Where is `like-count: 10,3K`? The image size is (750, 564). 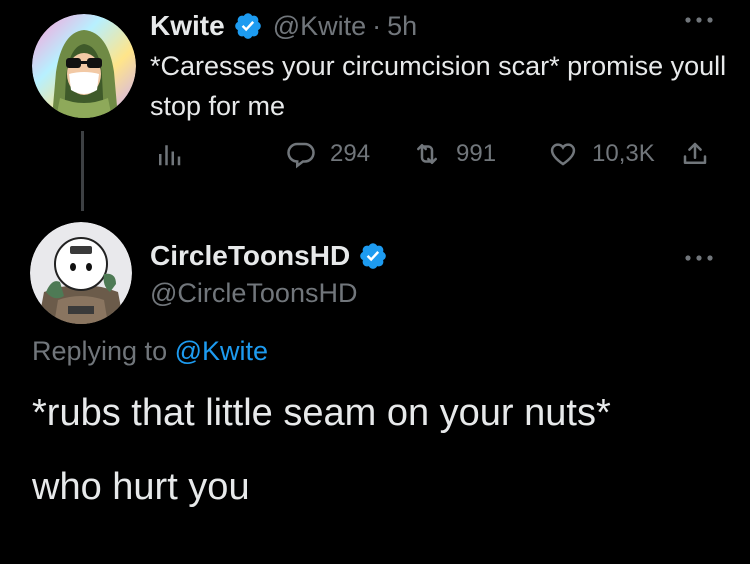
like-count: 10,3K is located at coordinates (623, 153).